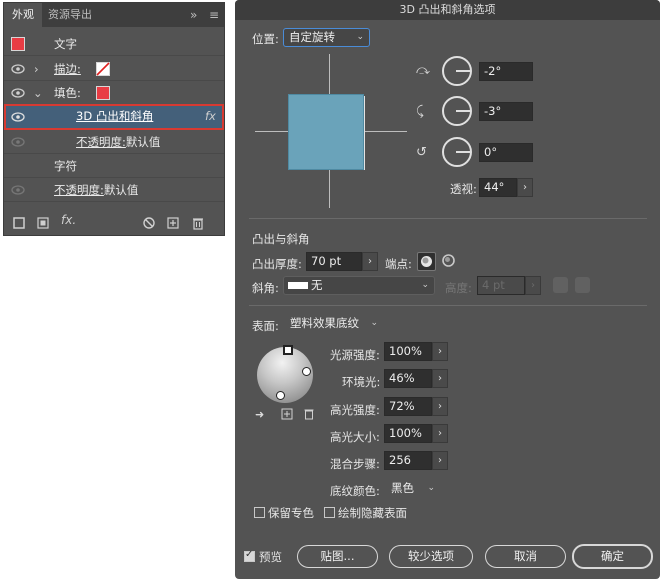  I want to click on highlight-intensity-label: 高光强度:, so click(355, 410).